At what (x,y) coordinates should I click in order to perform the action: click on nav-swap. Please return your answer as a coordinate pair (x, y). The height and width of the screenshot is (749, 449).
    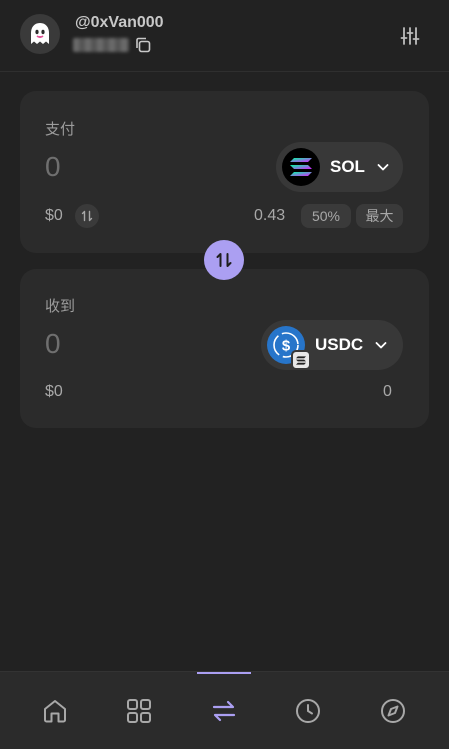
    Looking at the image, I should click on (224, 710).